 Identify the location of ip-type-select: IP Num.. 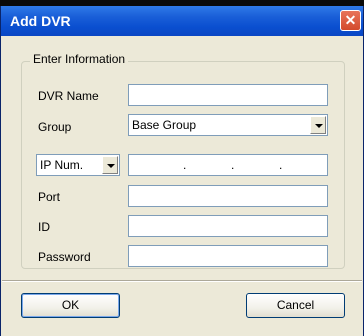
(78, 165).